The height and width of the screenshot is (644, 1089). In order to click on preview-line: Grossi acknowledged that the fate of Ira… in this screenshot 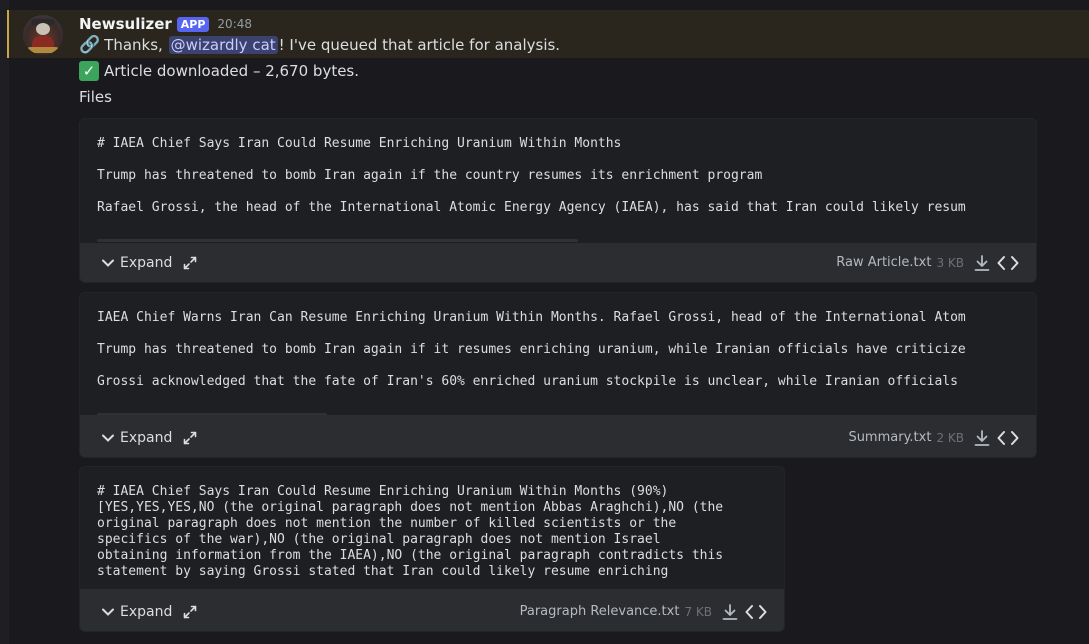, I will do `click(527, 381)`.